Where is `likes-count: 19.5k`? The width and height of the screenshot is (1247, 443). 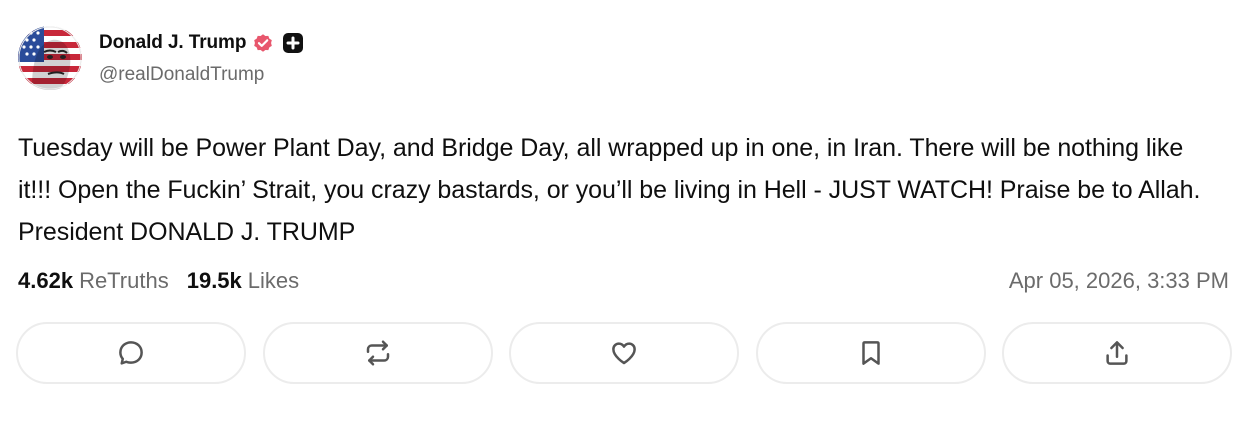 likes-count: 19.5k is located at coordinates (214, 280).